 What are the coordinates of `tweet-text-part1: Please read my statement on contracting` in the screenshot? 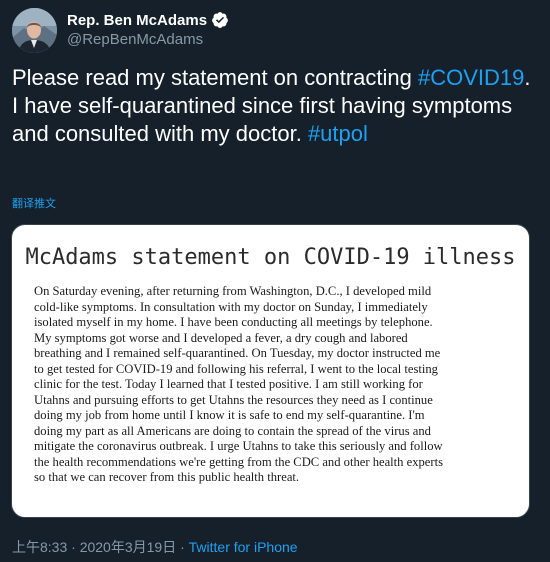 It's located at (215, 77).